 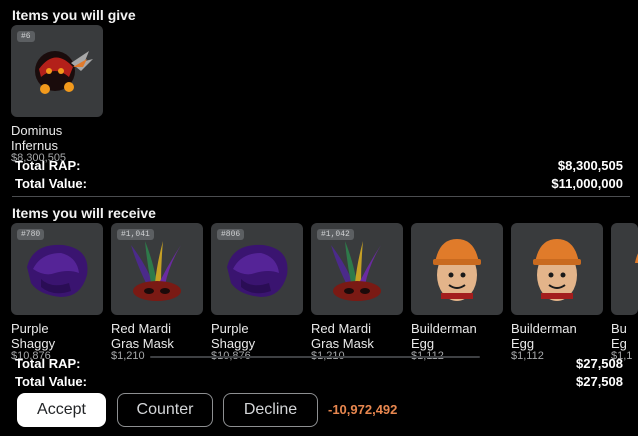 I want to click on serial-badge: #1,041, so click(x=135, y=234).